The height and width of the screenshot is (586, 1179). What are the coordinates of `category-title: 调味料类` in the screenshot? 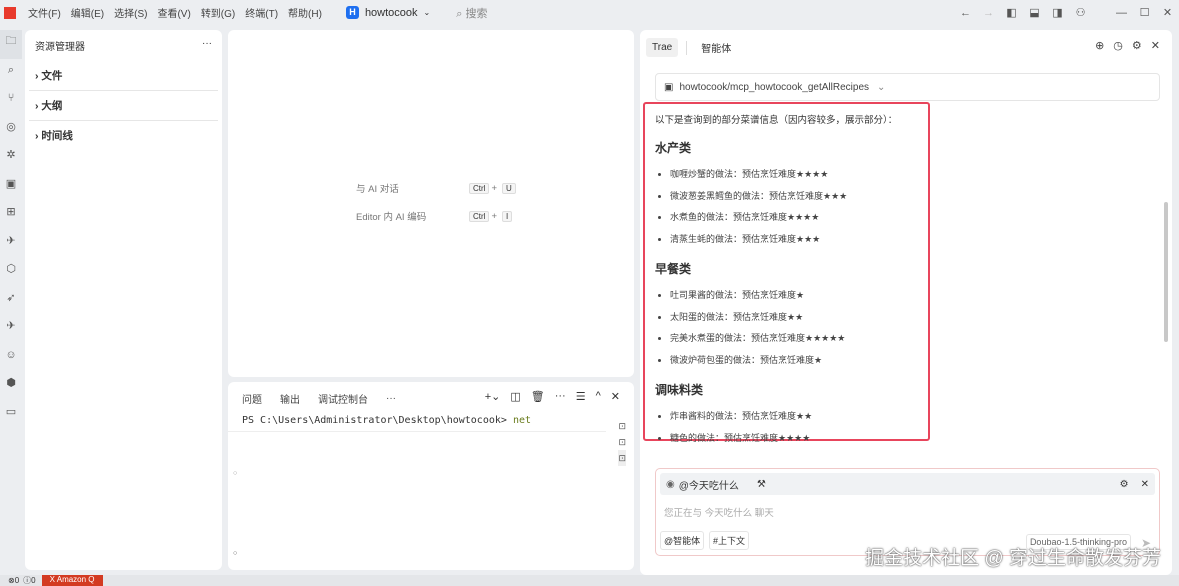 It's located at (679, 390).